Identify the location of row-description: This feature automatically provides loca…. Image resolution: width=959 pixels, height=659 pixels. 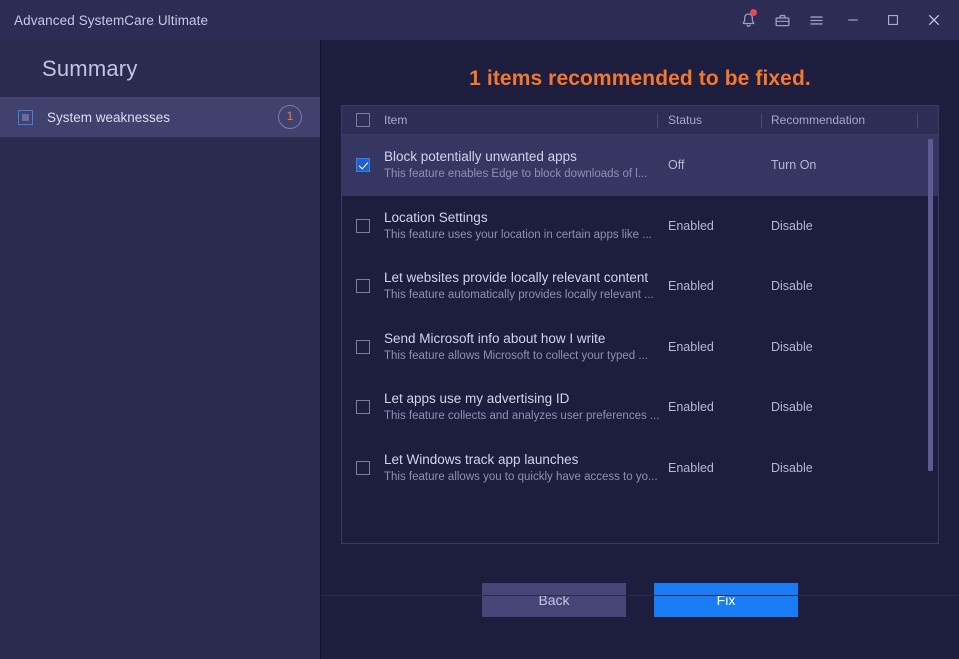
(519, 295).